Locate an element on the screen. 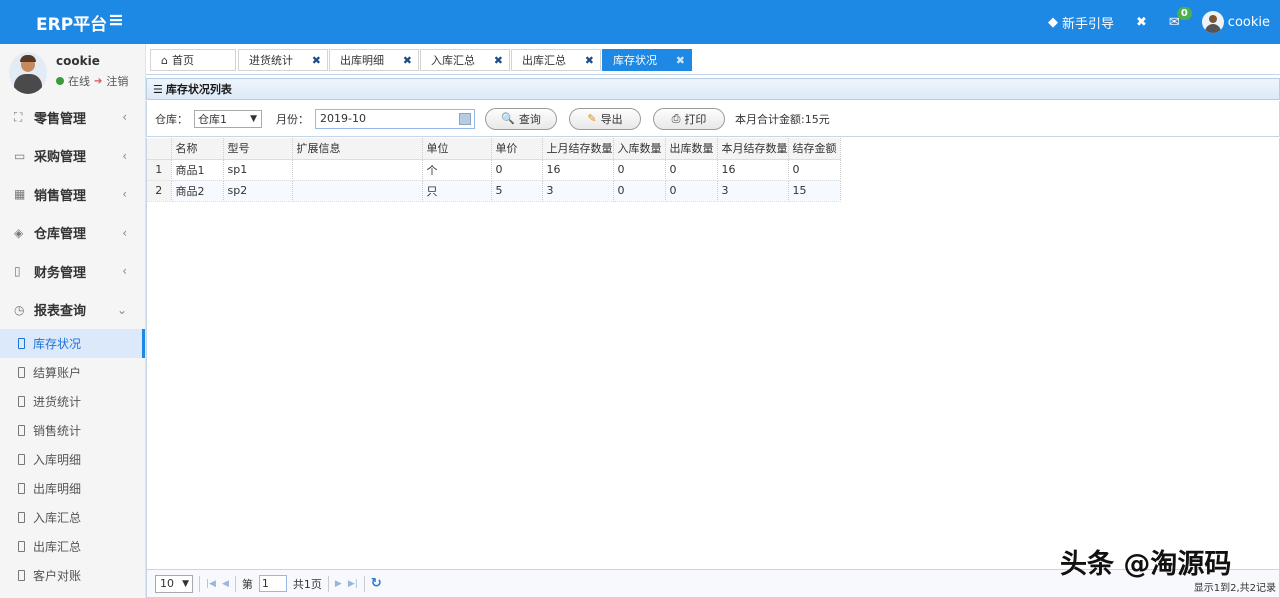 This screenshot has height=598, width=1280. tab-bar: ⌂ 首页 进货统计 ✖ 出库明细 ✖ 入库汇总 ✖ 出库汇总 ✖ 库存状况 ✖ is located at coordinates (713, 59).